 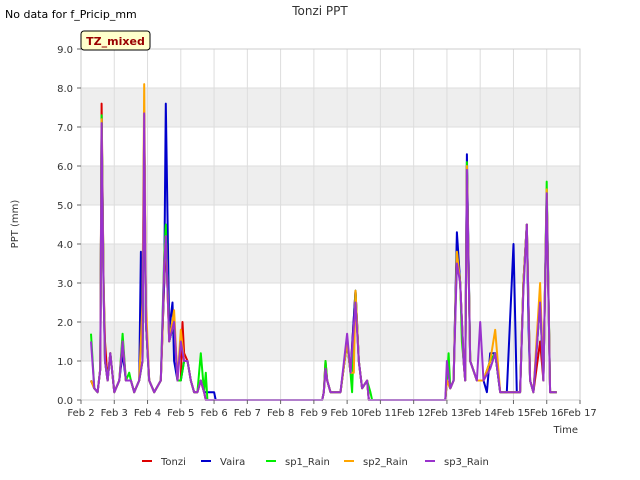 I want to click on x-tick-label: Feb 12, so click(x=414, y=413).